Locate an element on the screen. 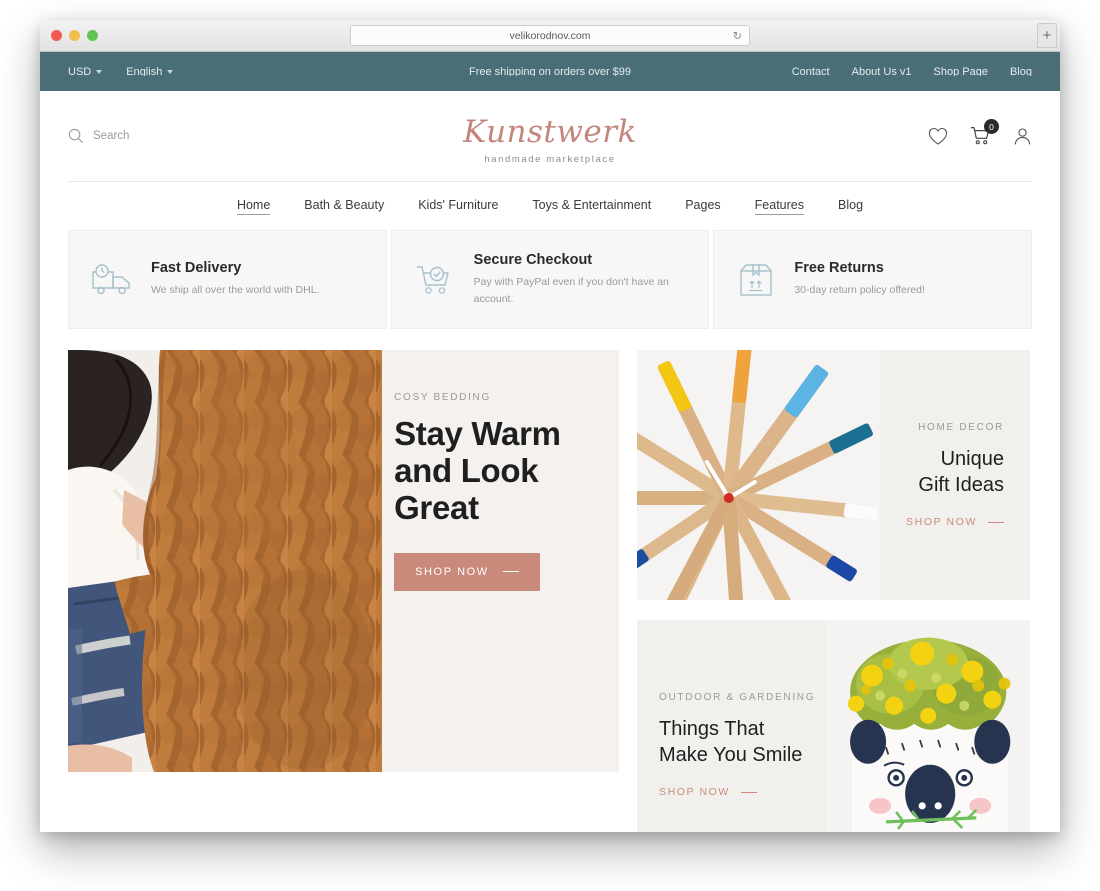 The width and height of the screenshot is (1100, 891). maximize-window-button is located at coordinates (92, 35).